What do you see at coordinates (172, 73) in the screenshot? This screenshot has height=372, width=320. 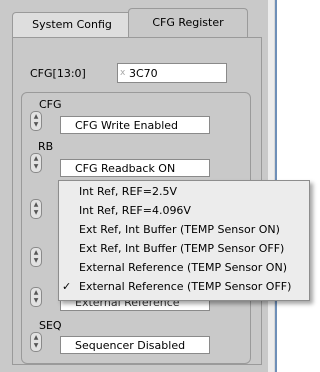 I see `cfg-register-input: x 3C70` at bounding box center [172, 73].